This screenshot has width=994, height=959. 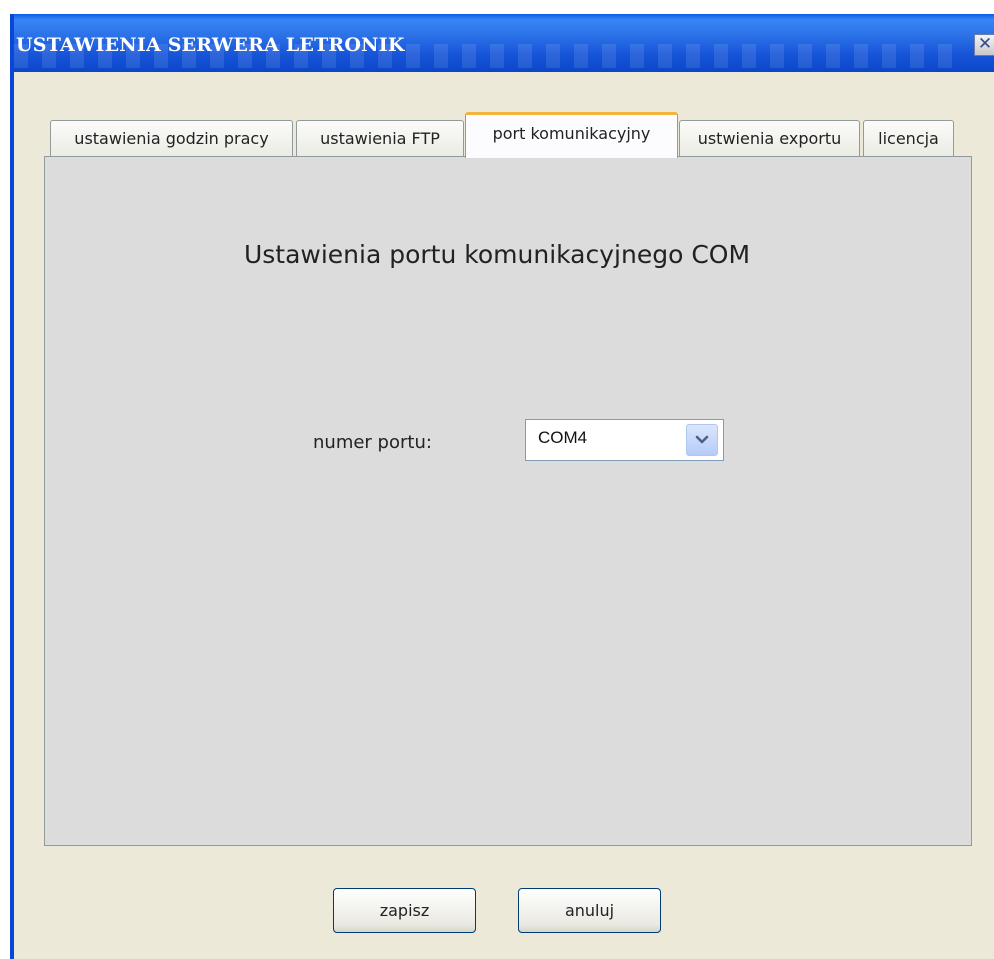 I want to click on tab-label: ustwienia exportu, so click(x=769, y=138).